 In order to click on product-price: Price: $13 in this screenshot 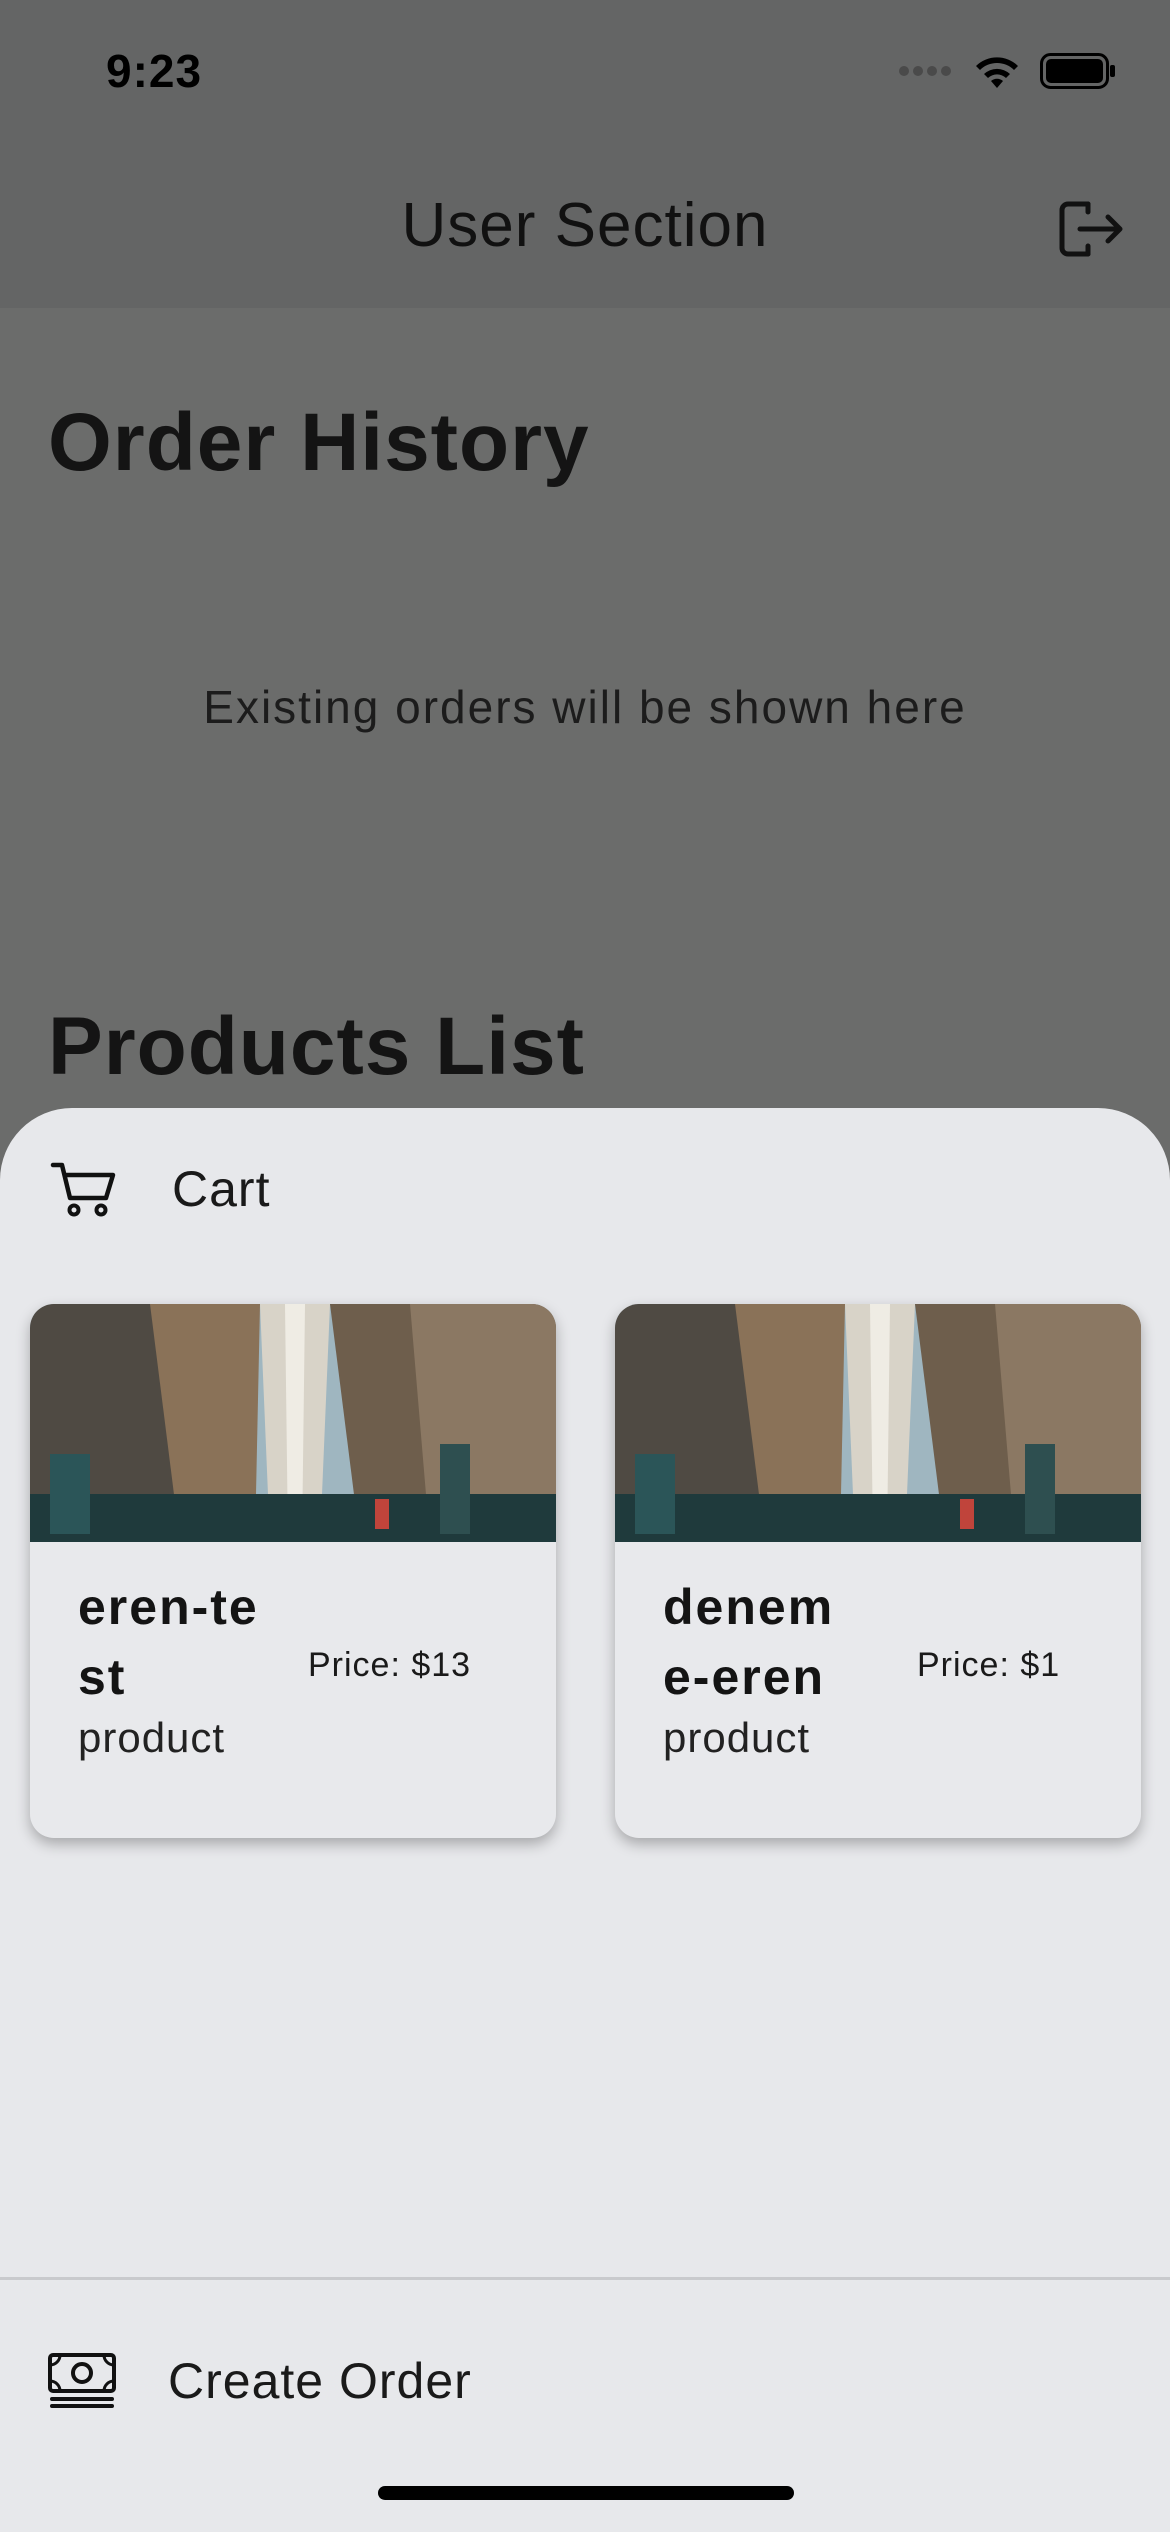, I will do `click(390, 1665)`.